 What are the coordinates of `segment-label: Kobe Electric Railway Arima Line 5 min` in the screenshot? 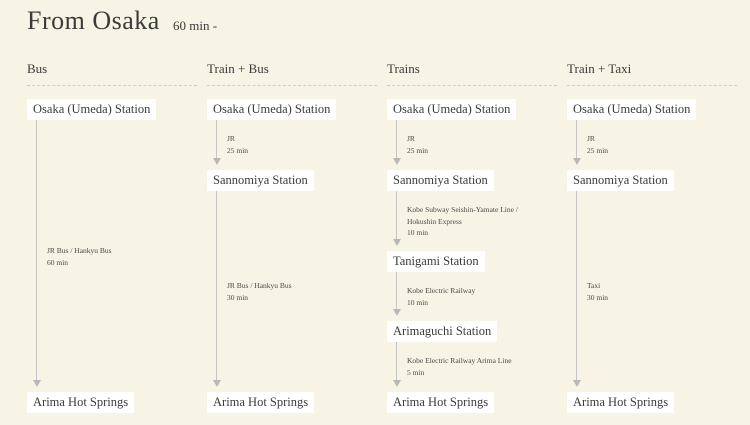 It's located at (459, 366).